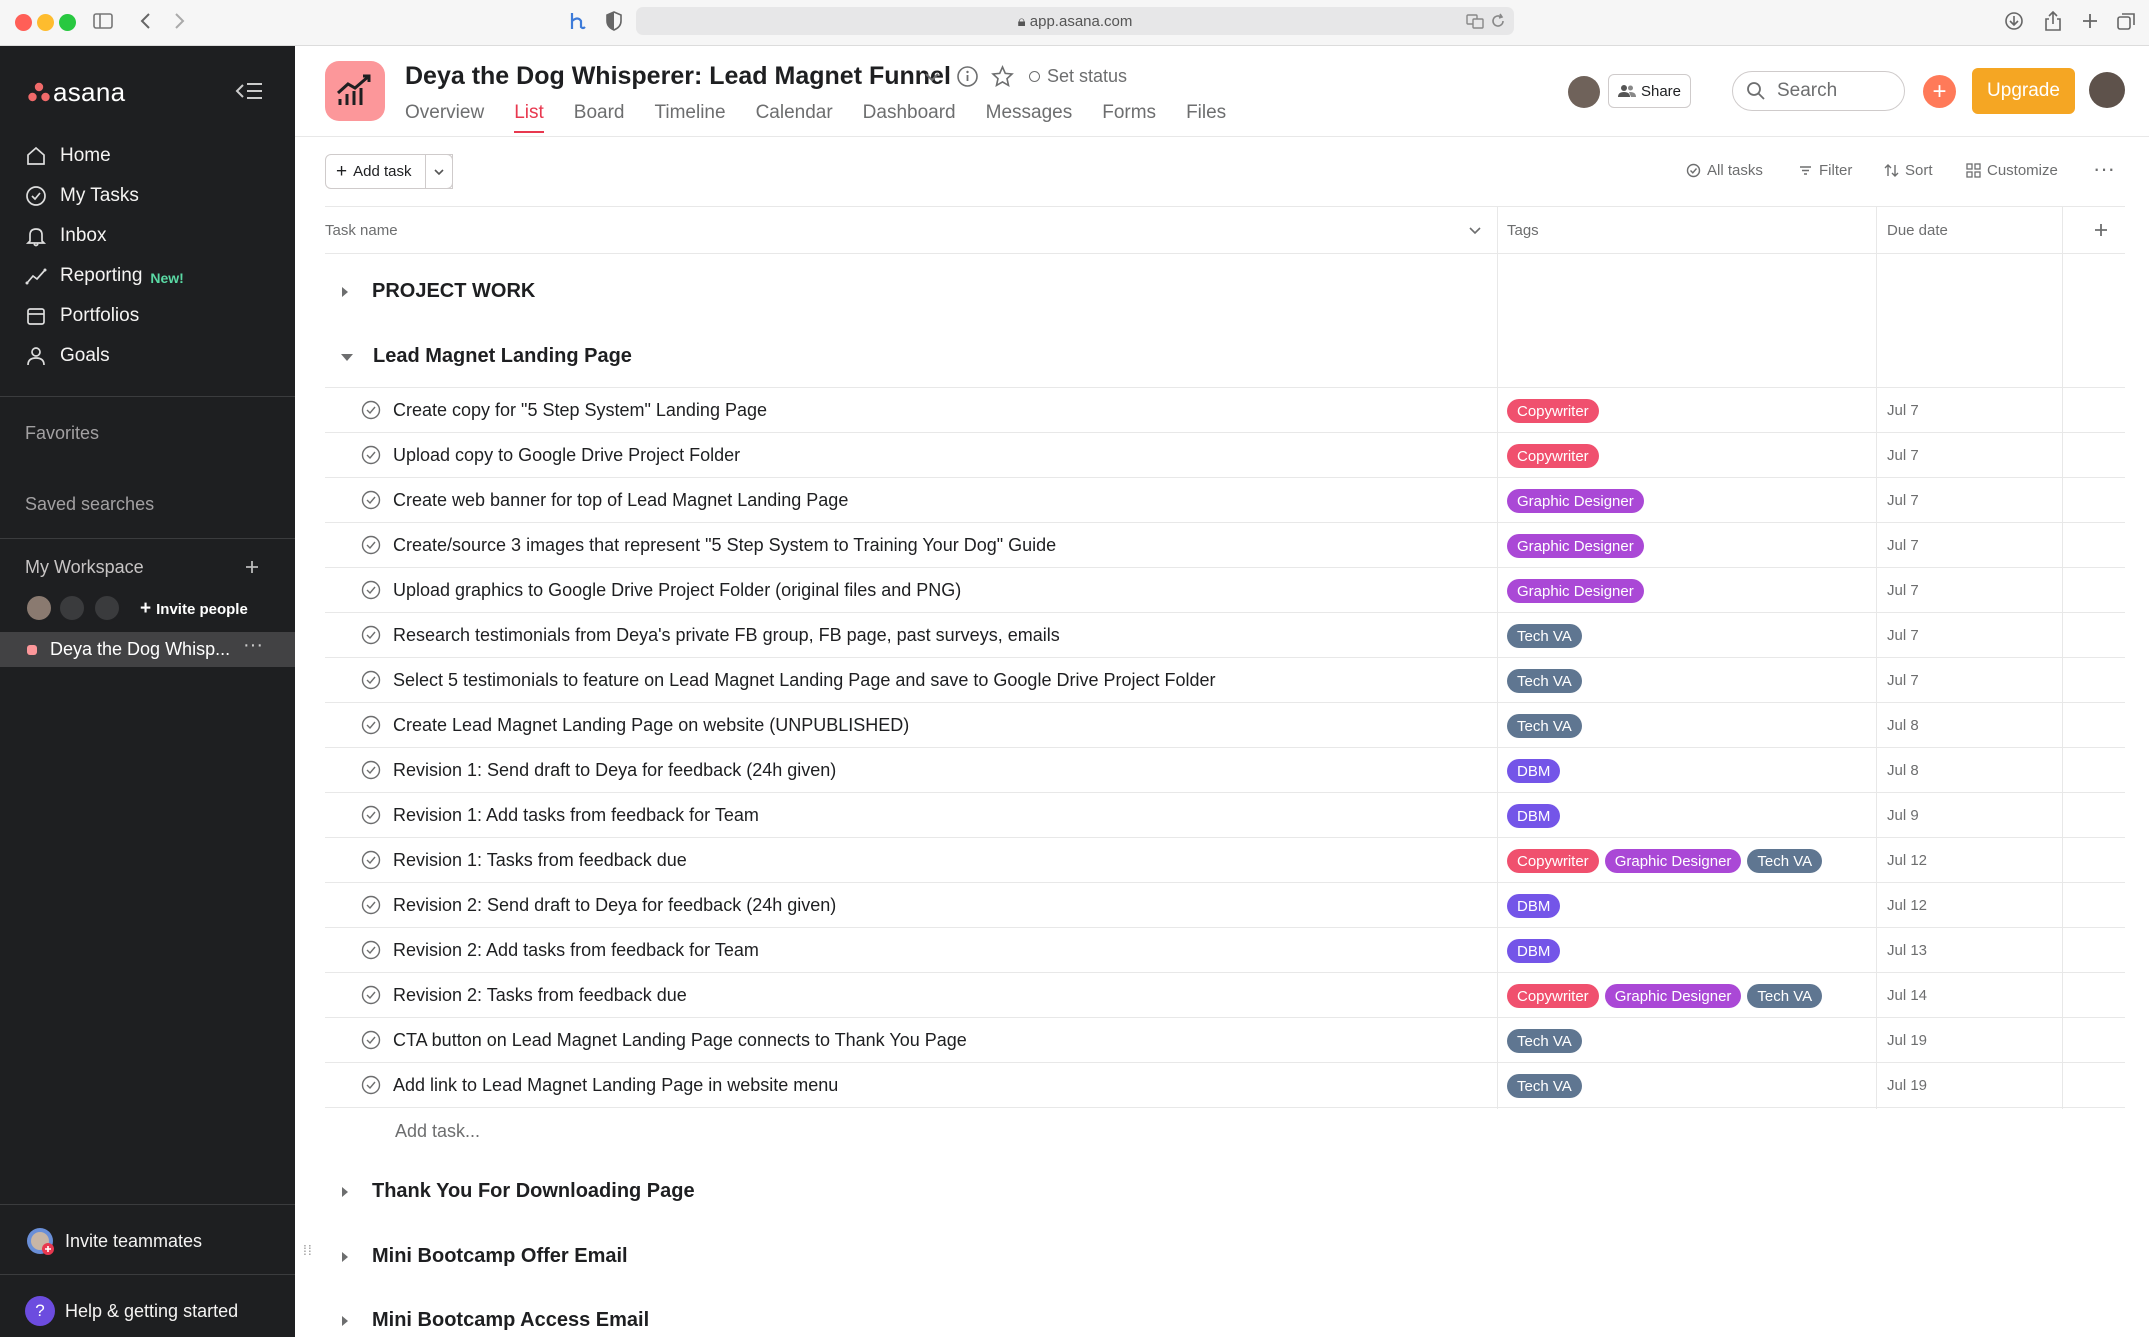 The image size is (2149, 1337). I want to click on sidebar-toggle-icon, so click(103, 21).